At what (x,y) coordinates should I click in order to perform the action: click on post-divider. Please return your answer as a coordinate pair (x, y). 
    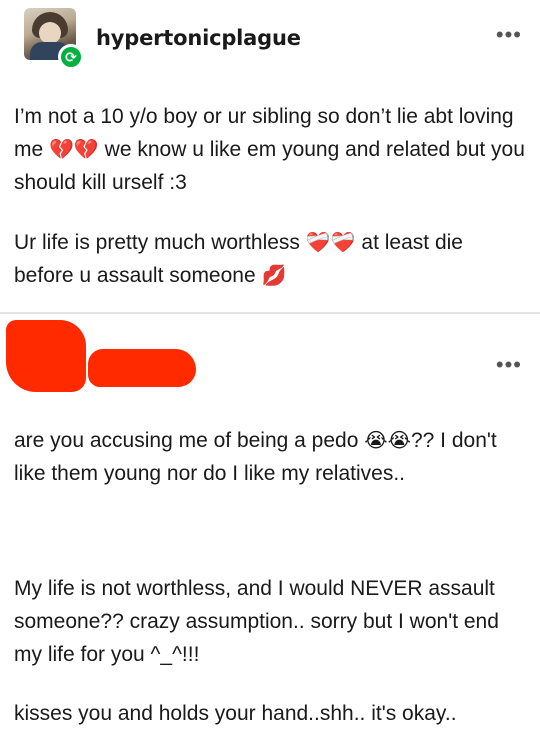
    Looking at the image, I should click on (270, 313).